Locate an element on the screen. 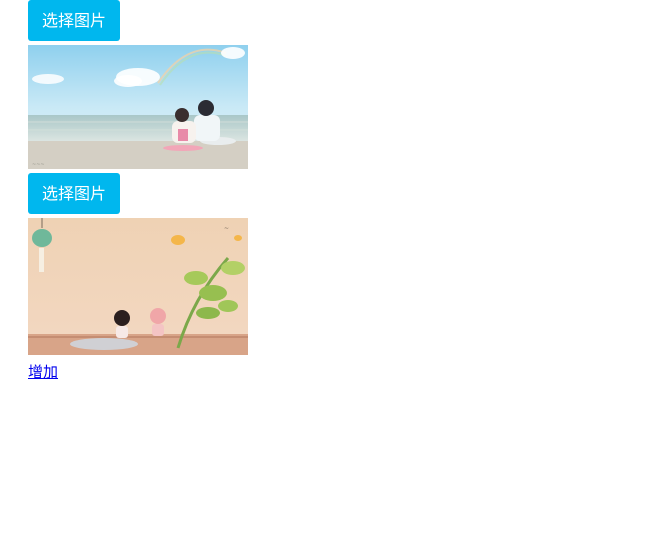 The width and height of the screenshot is (669, 544). beach-couple-image: ~~~ is located at coordinates (138, 107).